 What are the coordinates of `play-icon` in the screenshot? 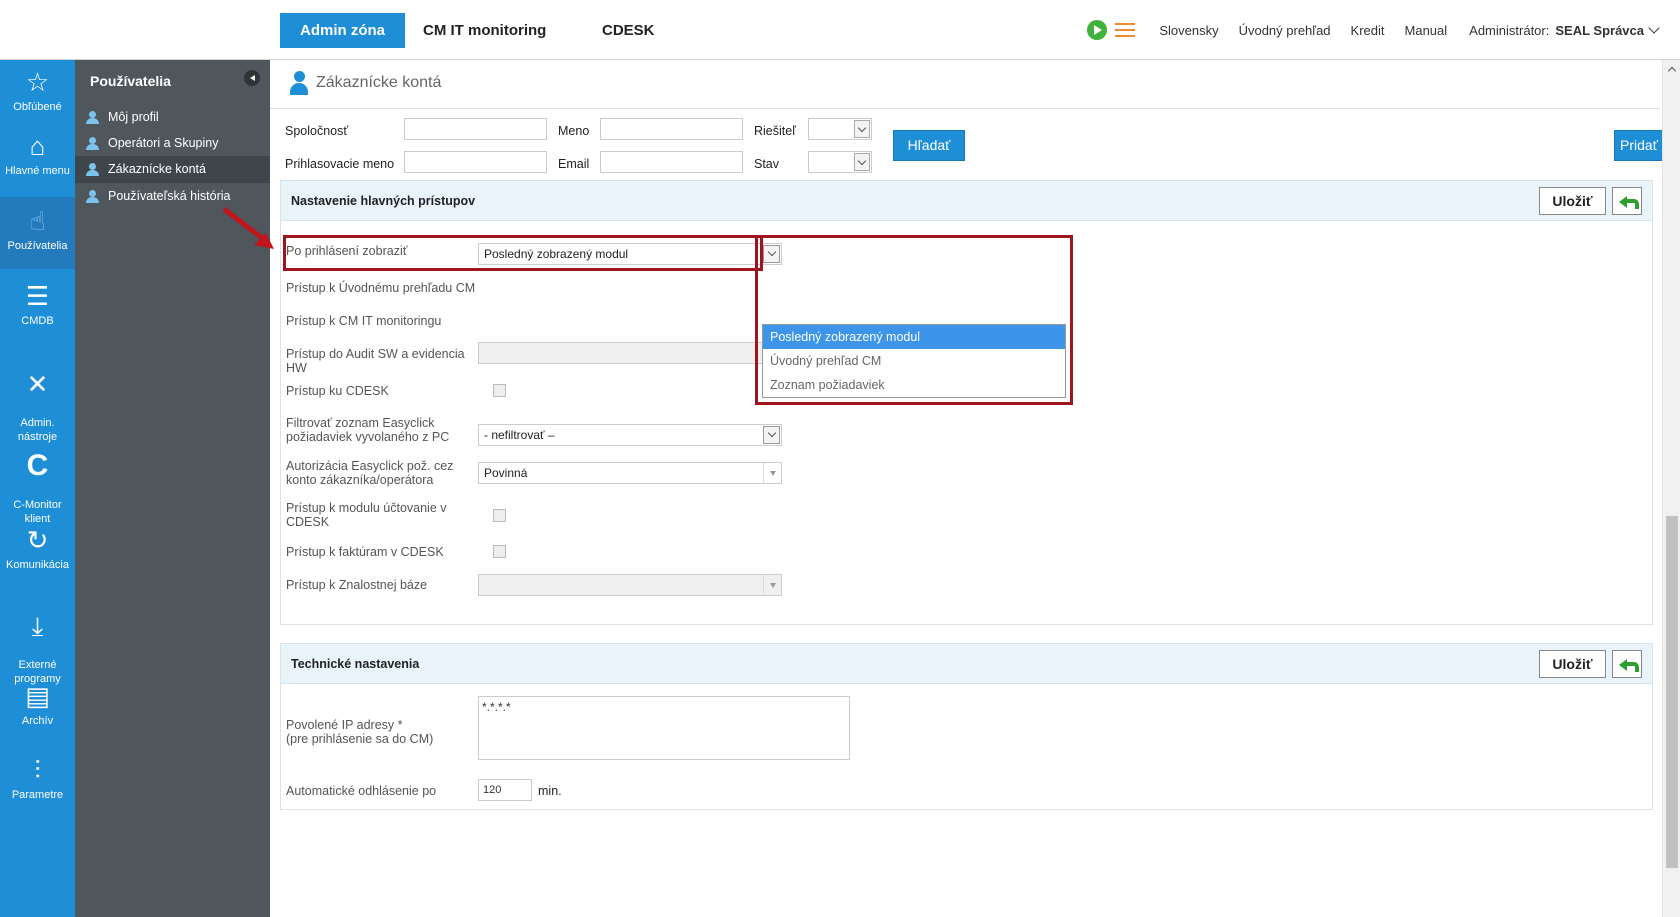 It's located at (1097, 30).